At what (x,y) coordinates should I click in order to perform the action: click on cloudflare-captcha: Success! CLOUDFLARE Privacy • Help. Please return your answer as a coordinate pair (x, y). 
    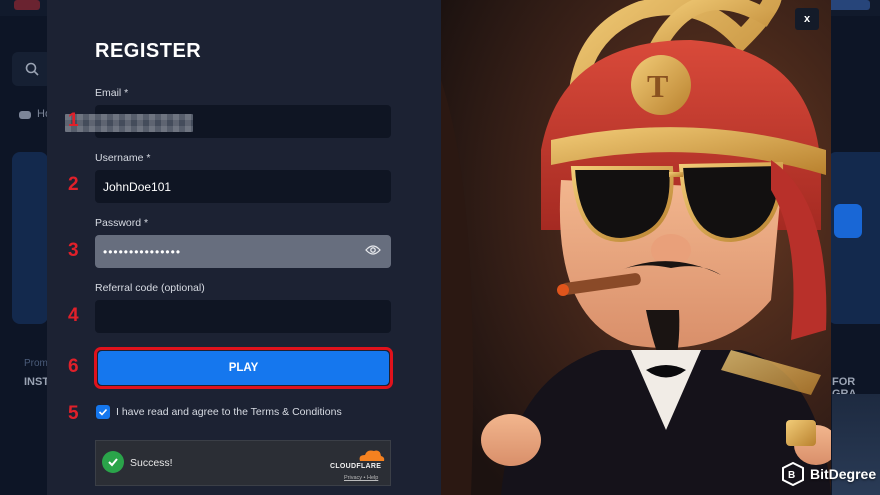
    Looking at the image, I should click on (243, 463).